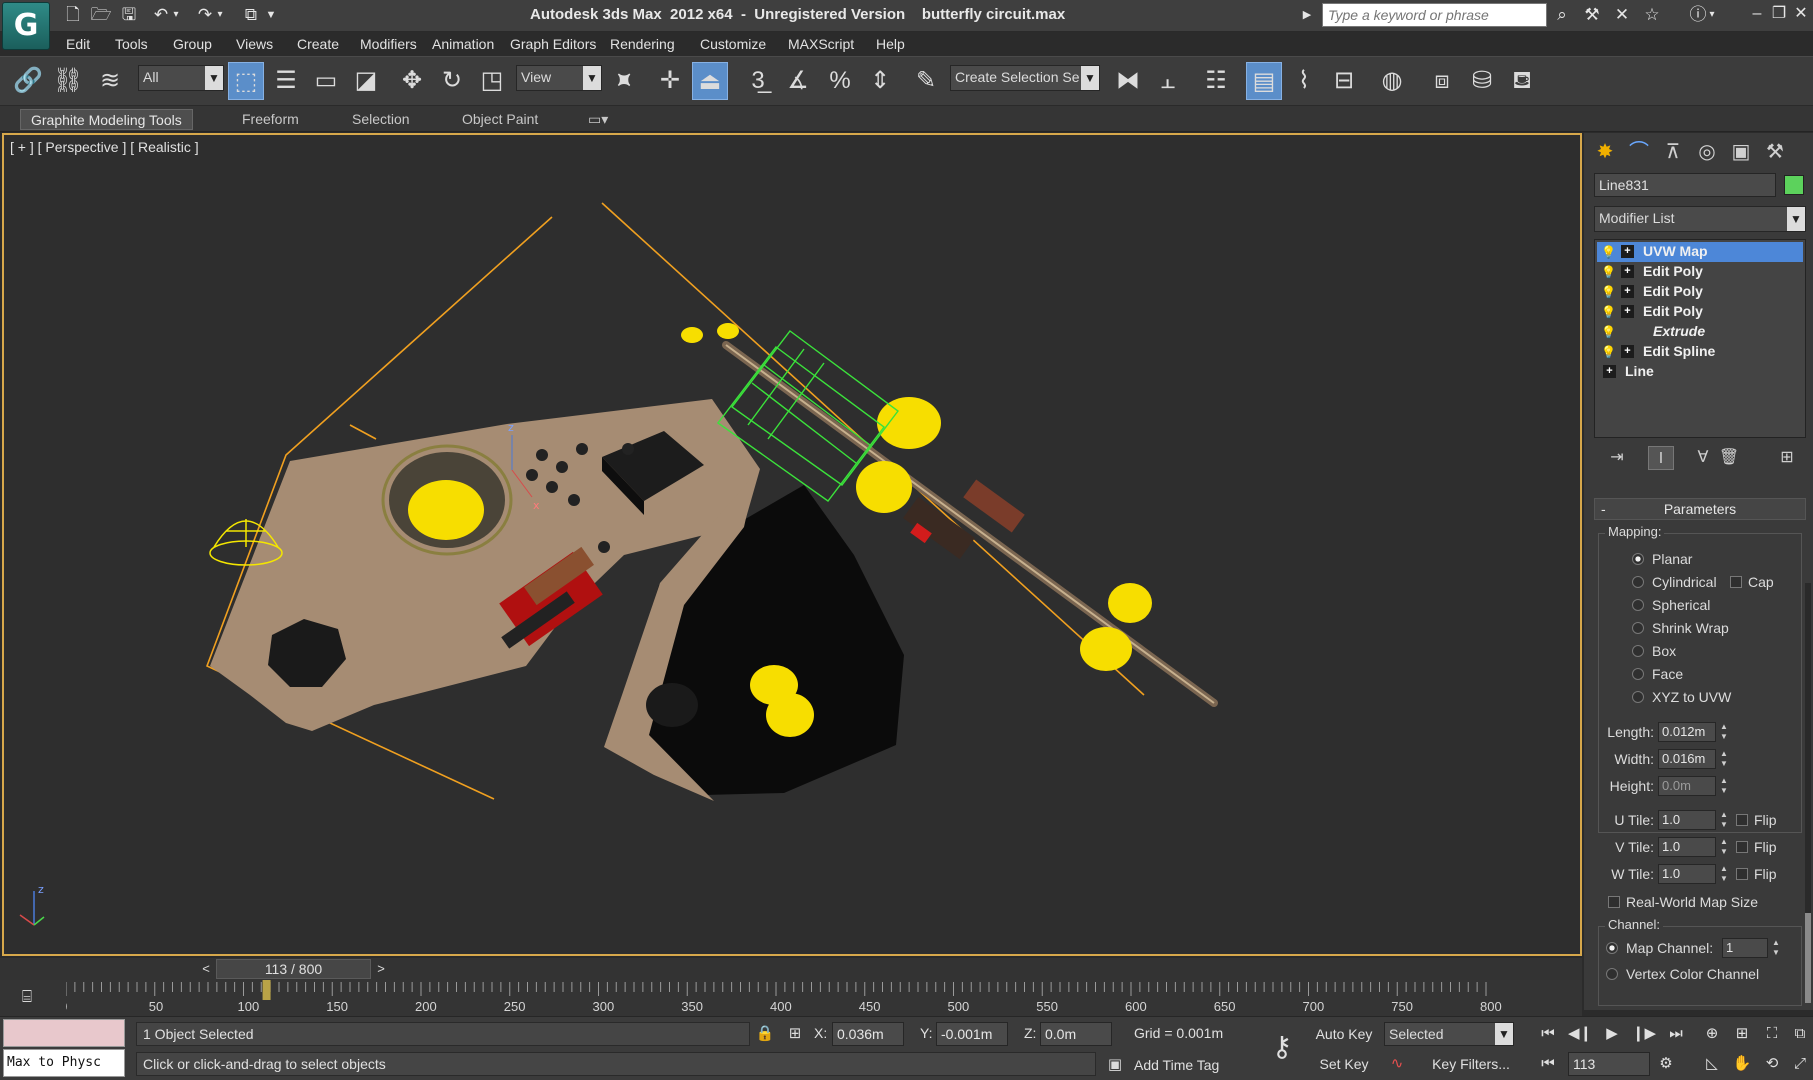  What do you see at coordinates (1548, 1034) in the screenshot?
I see `go-to-start-icon: ⏮` at bounding box center [1548, 1034].